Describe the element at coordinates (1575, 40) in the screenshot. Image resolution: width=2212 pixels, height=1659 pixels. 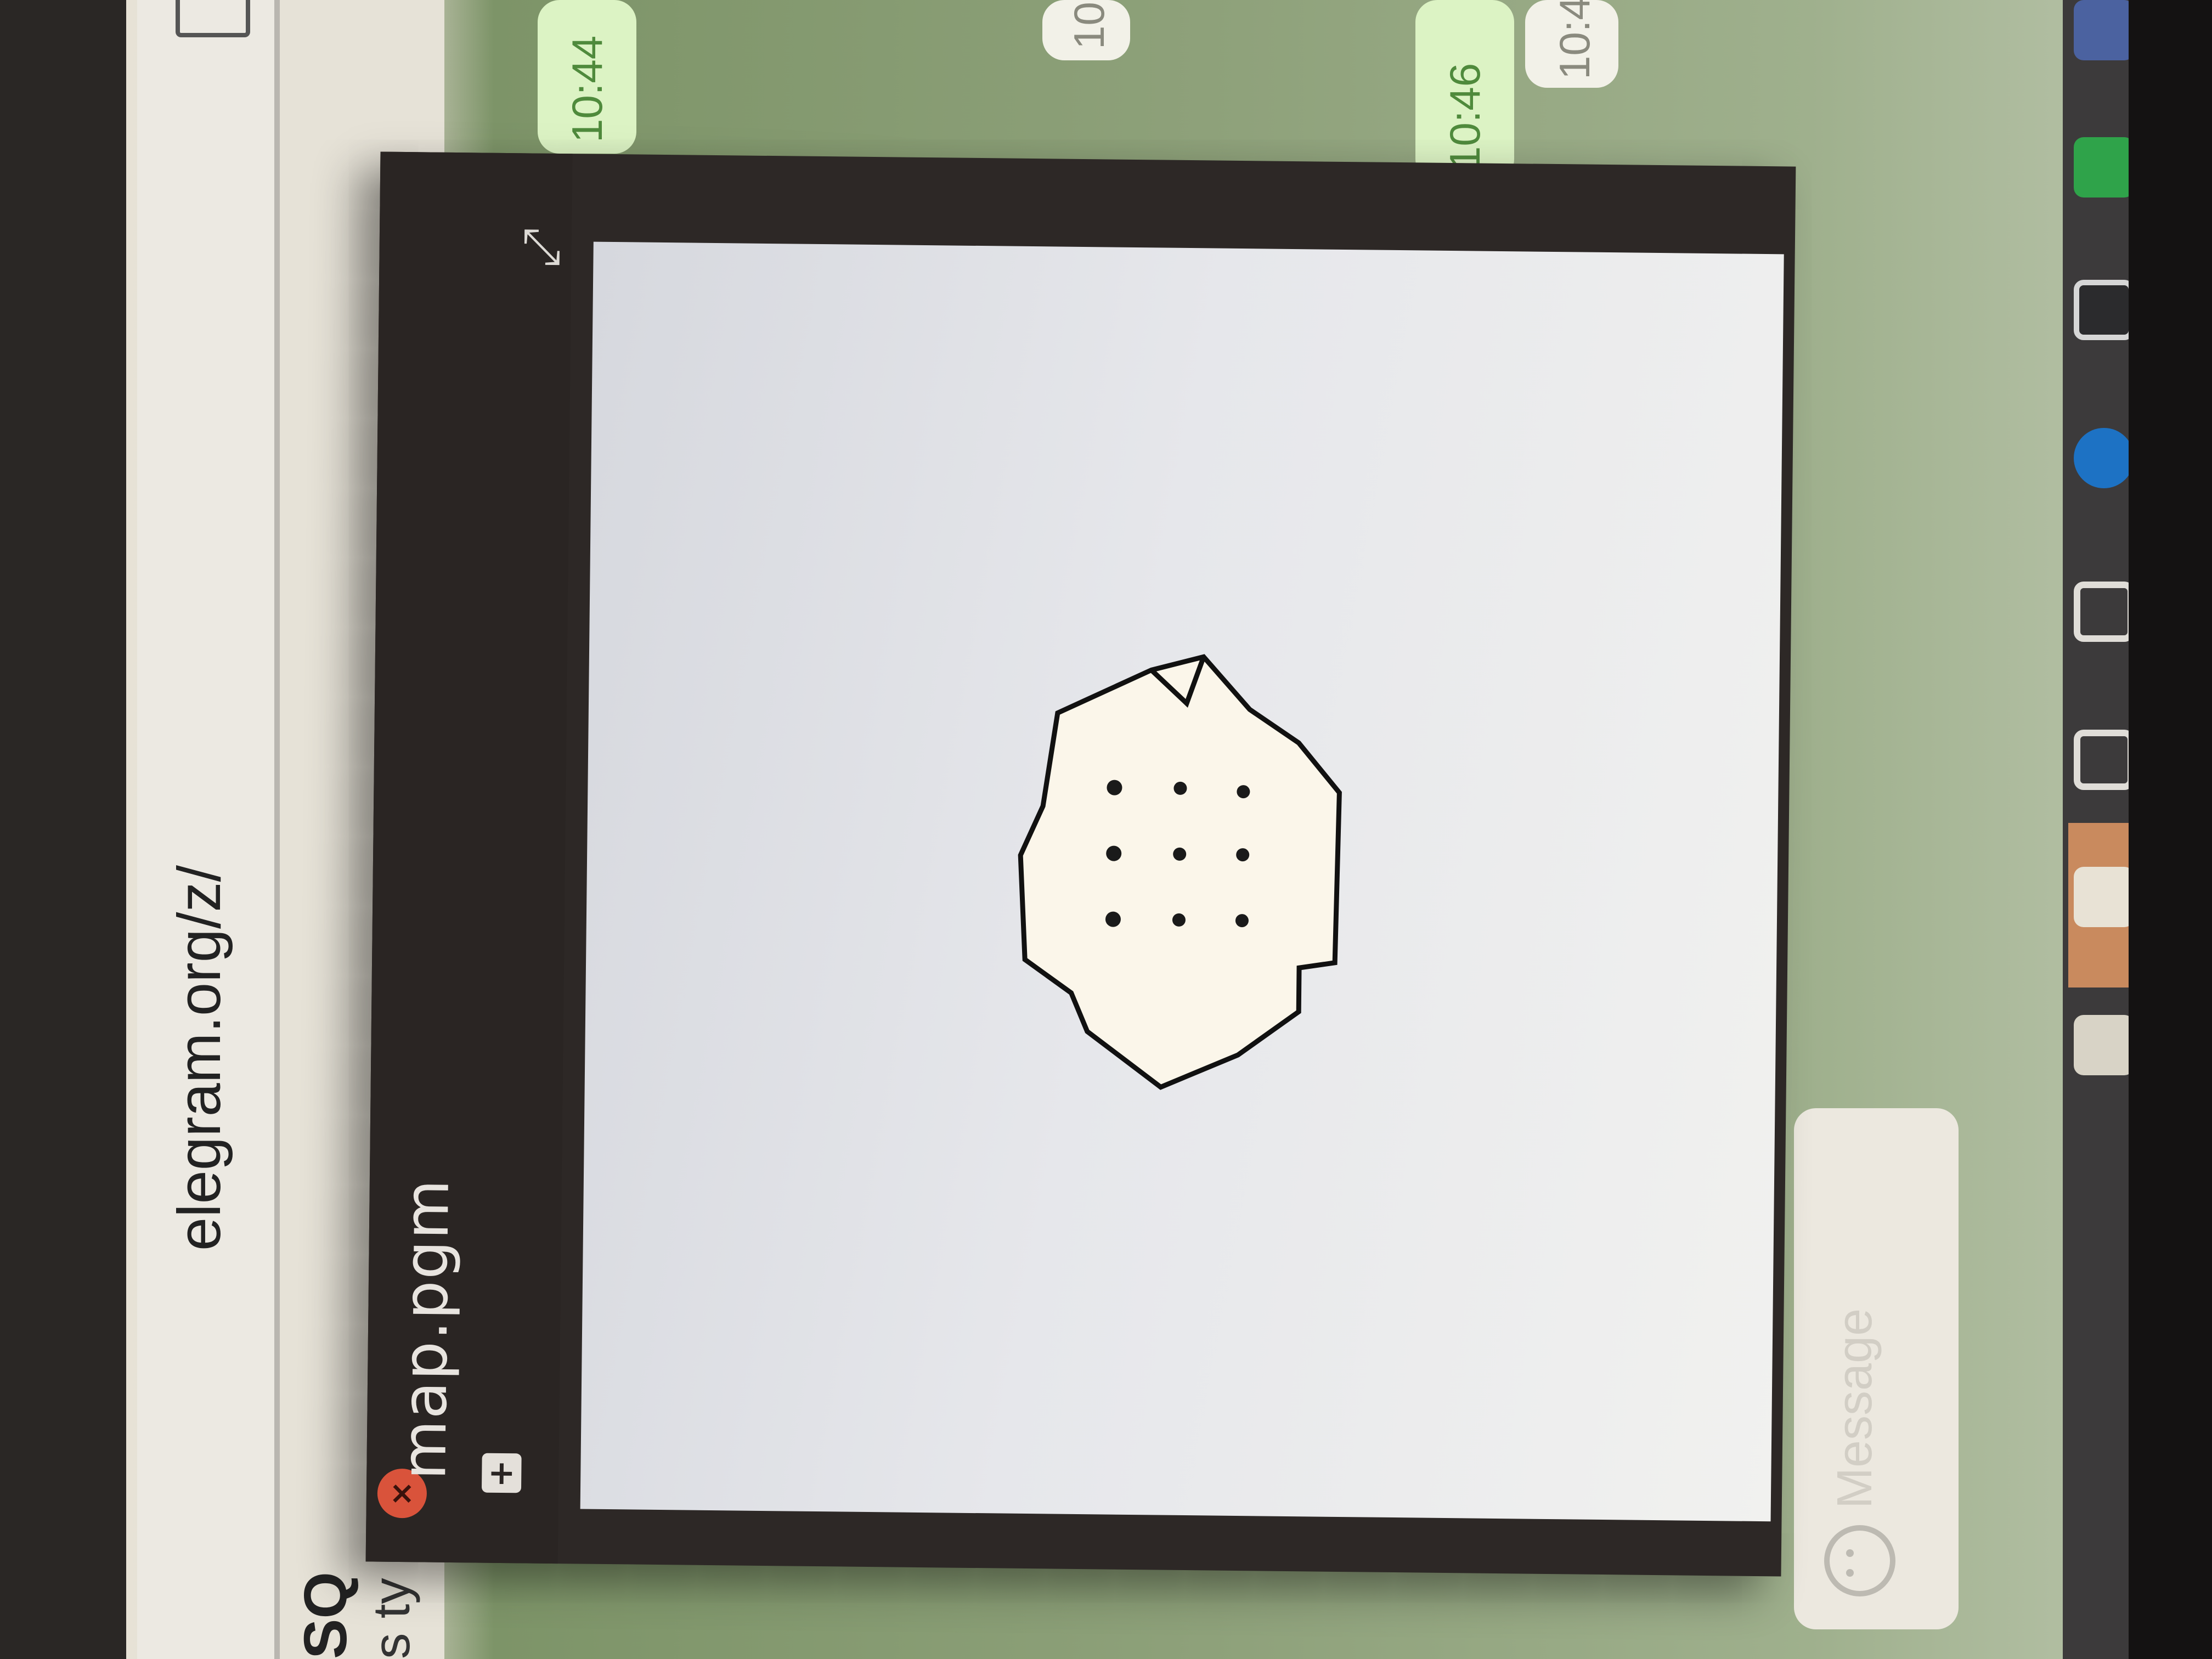
I see `message-time: 10:4` at that location.